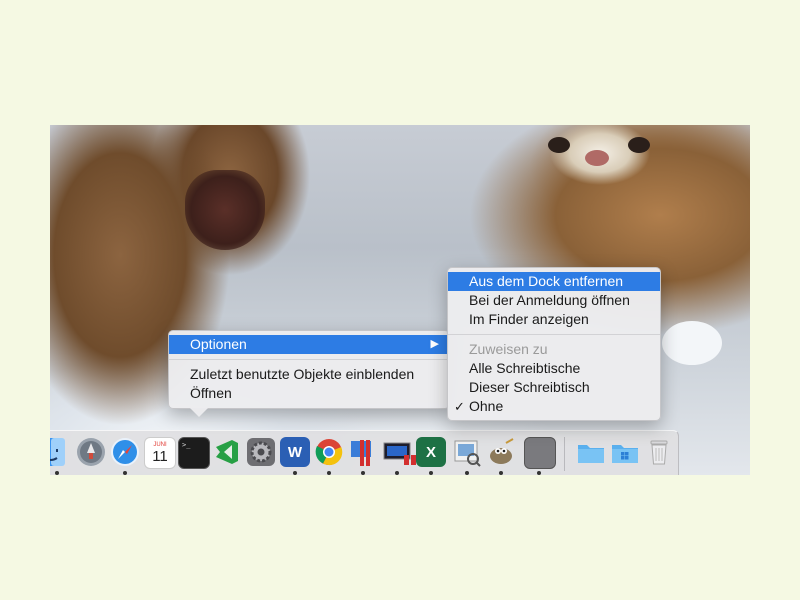 The height and width of the screenshot is (600, 800). I want to click on menu-item-options-label: Optionen, so click(218, 344).